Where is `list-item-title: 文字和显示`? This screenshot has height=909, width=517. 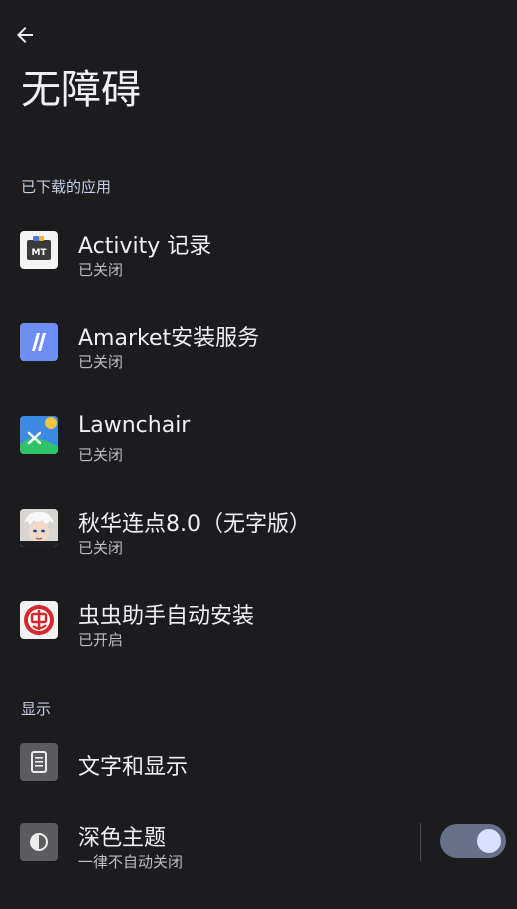 list-item-title: 文字和显示 is located at coordinates (133, 767).